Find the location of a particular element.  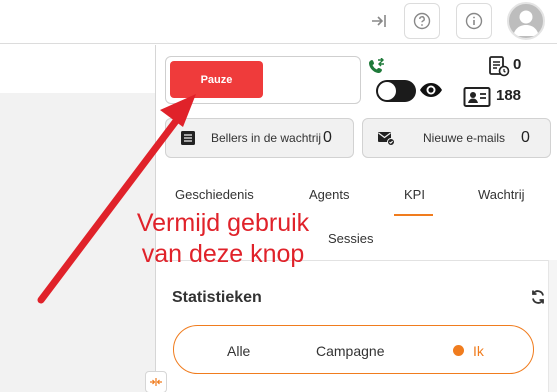

segment-alle: Alle is located at coordinates (238, 351).